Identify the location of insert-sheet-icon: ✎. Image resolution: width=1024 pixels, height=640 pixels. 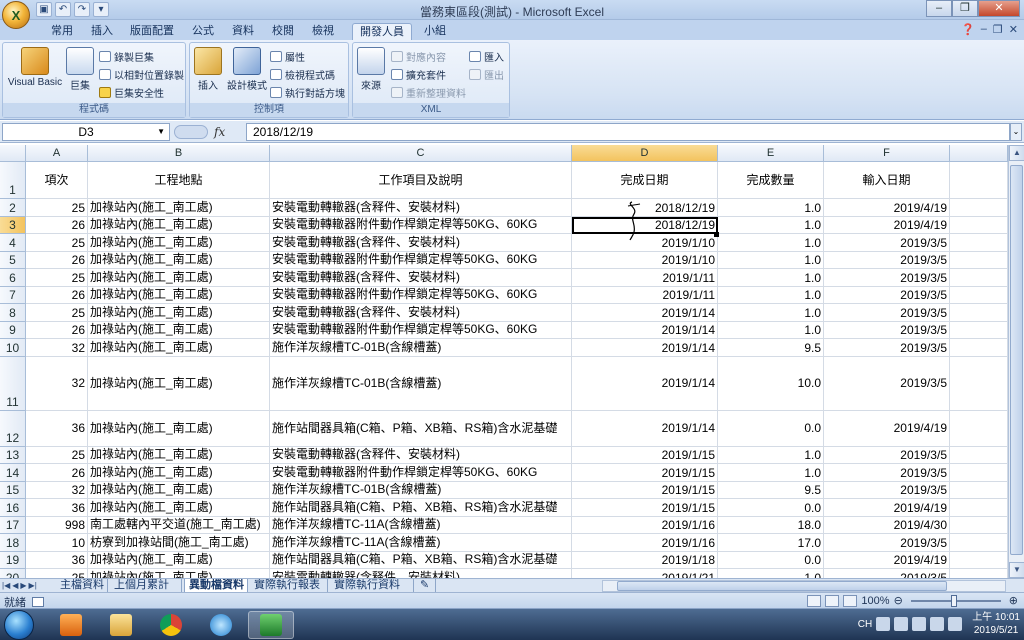
(426, 586).